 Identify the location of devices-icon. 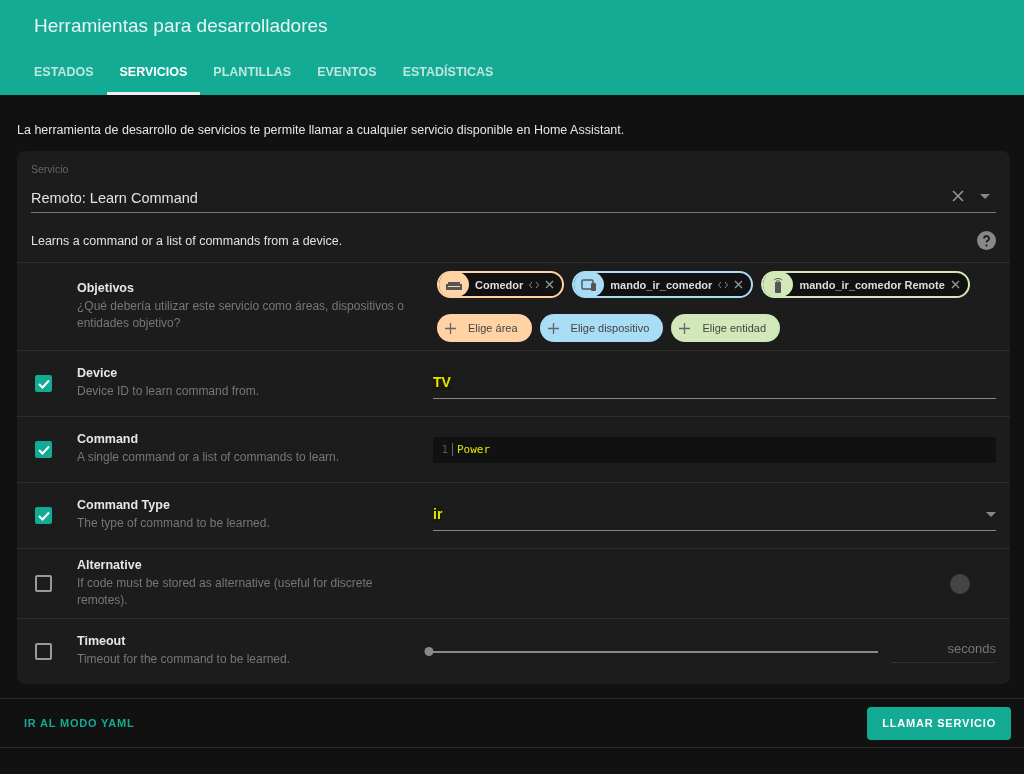
(589, 284).